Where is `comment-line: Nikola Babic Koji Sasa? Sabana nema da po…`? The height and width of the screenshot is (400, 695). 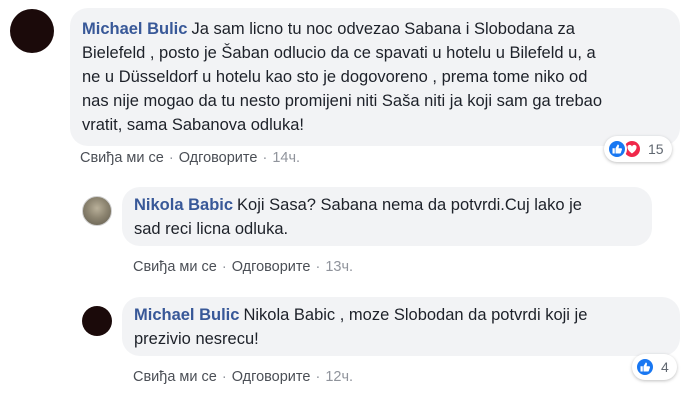
comment-line: Nikola Babic Koji Sasa? Sabana nema da po… is located at coordinates (387, 205).